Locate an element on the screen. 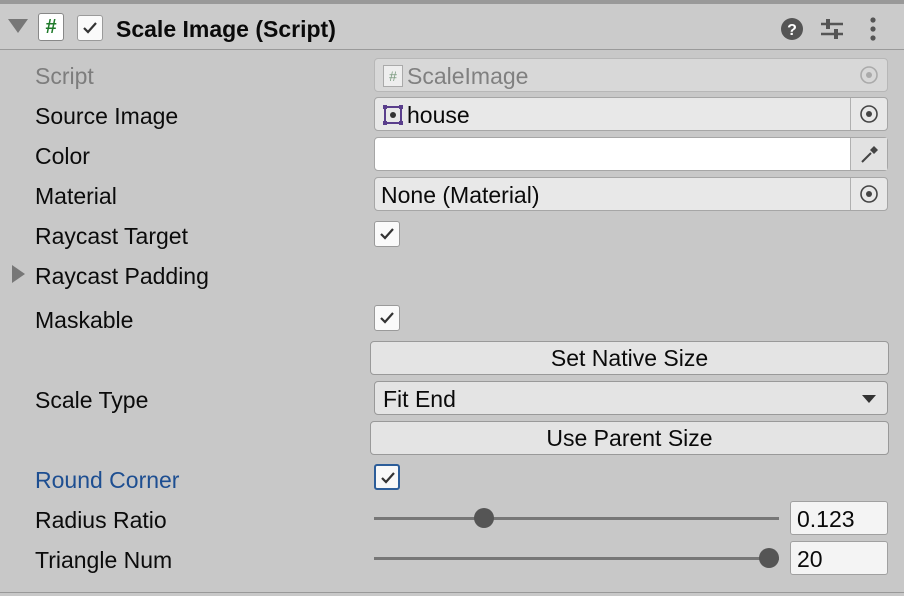 The image size is (904, 596). source-image-picker is located at coordinates (868, 114).